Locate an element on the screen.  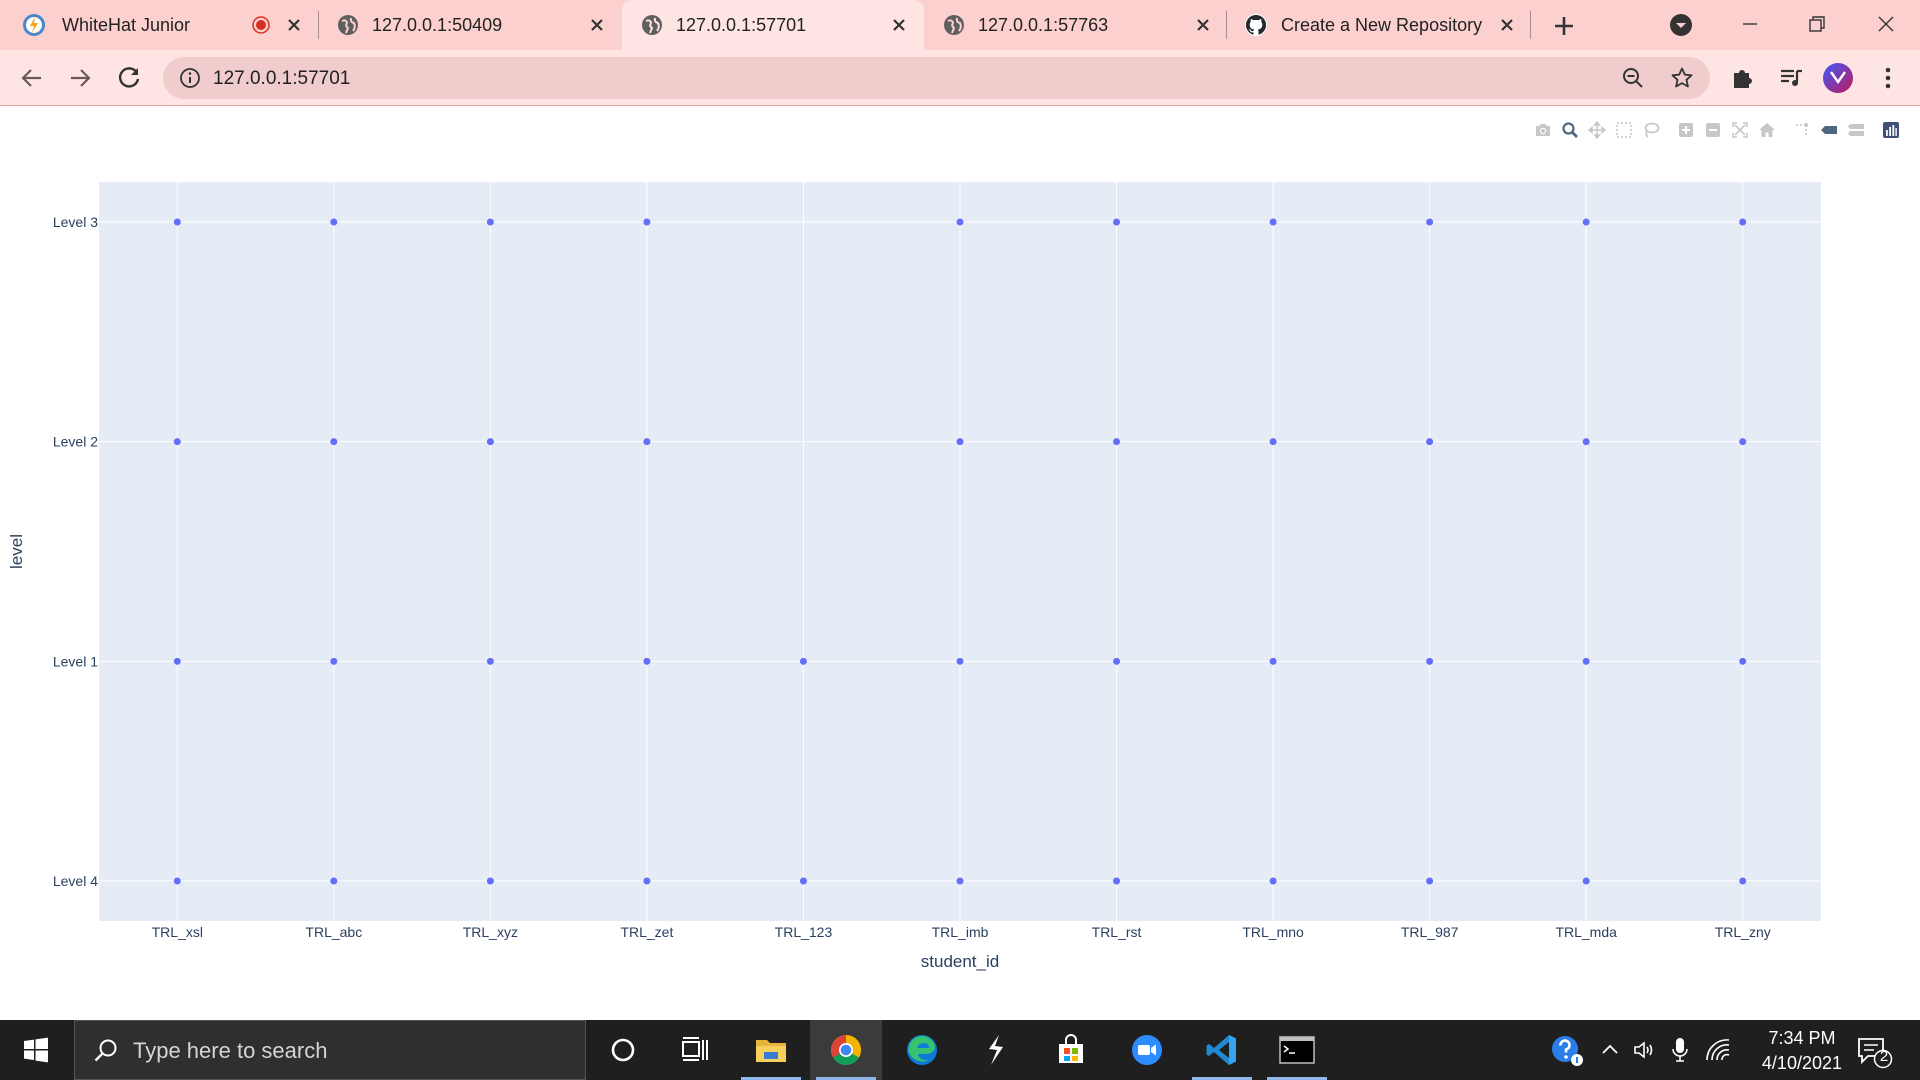
plotly-logo-link is located at coordinates (1890, 130).